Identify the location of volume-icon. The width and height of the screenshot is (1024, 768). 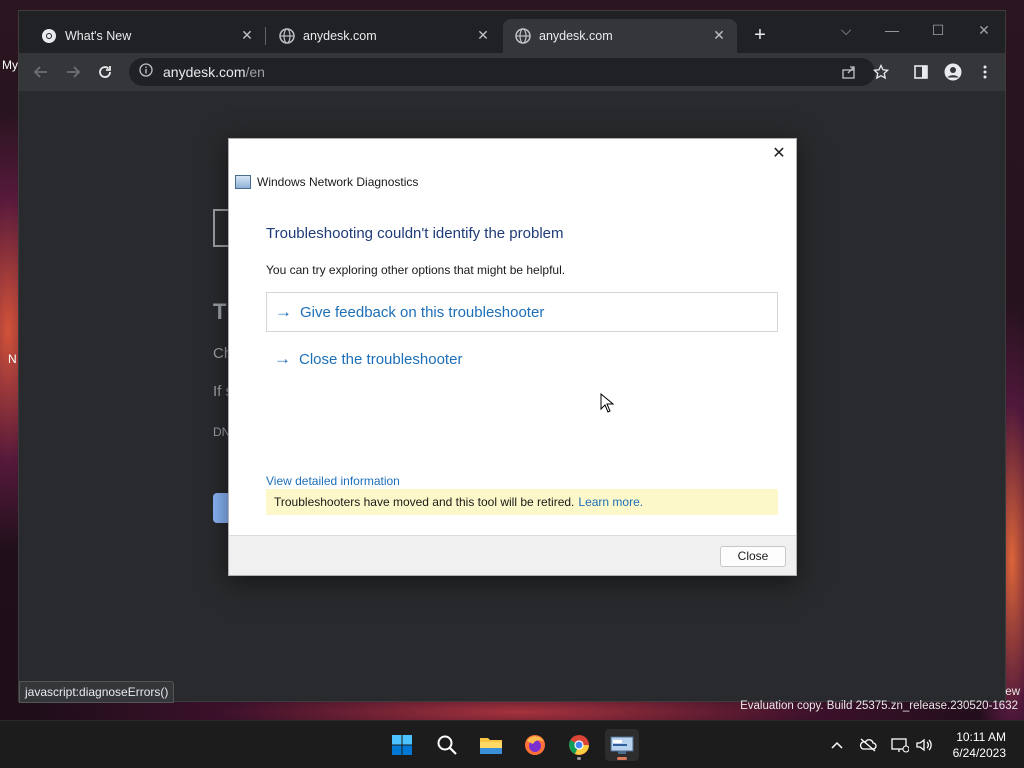
(924, 745).